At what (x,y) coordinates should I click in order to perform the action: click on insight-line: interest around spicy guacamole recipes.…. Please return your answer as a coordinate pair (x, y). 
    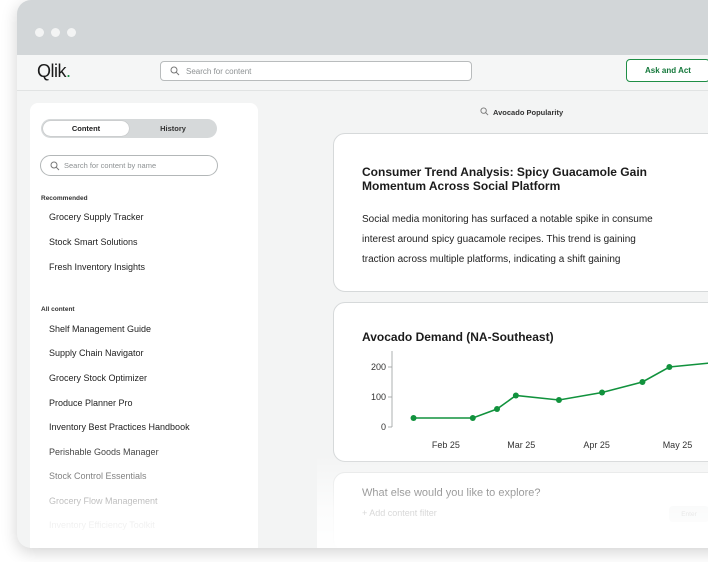
    Looking at the image, I should click on (499, 239).